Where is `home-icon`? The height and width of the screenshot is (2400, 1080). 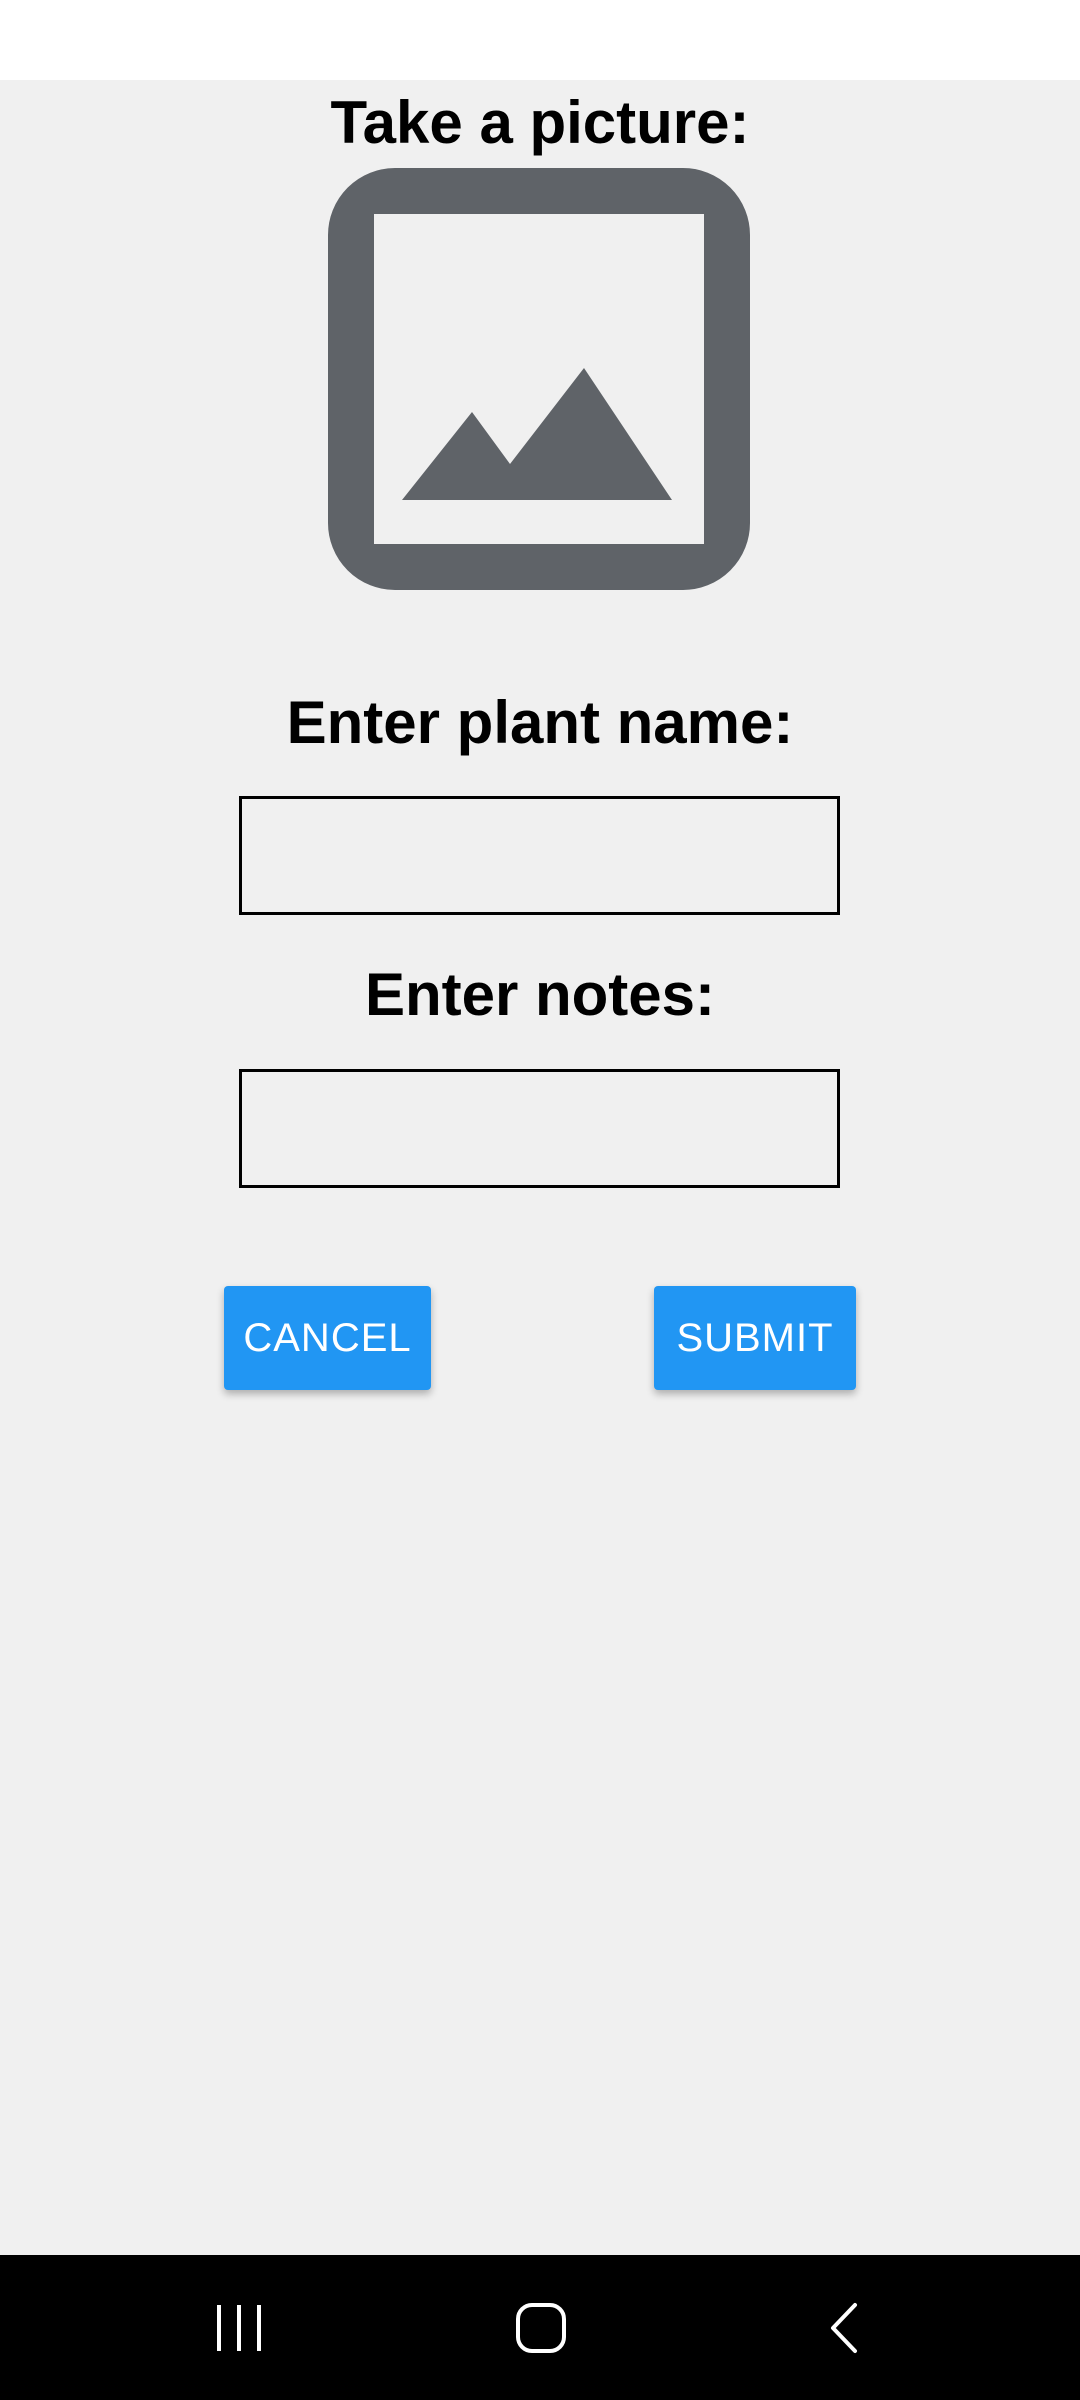
home-icon is located at coordinates (541, 2327).